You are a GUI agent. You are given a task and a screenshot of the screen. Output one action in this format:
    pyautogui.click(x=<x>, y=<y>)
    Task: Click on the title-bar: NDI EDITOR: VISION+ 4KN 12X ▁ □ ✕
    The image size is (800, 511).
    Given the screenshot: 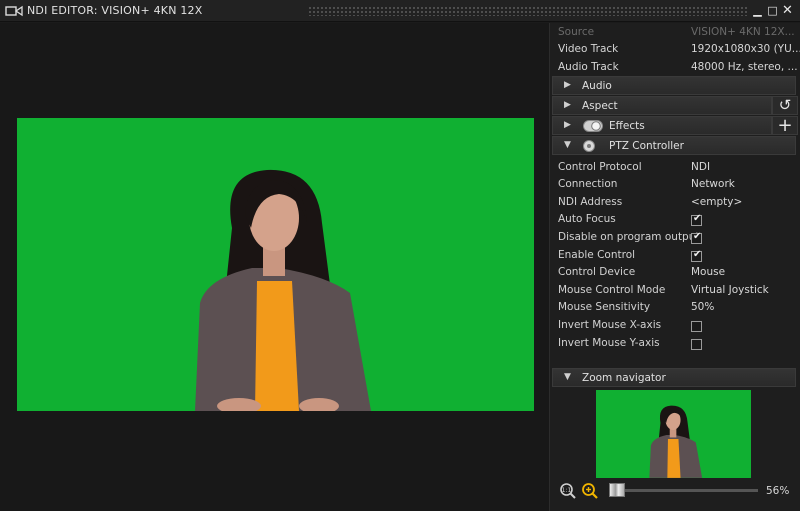 What is the action you would take?
    pyautogui.click(x=400, y=11)
    